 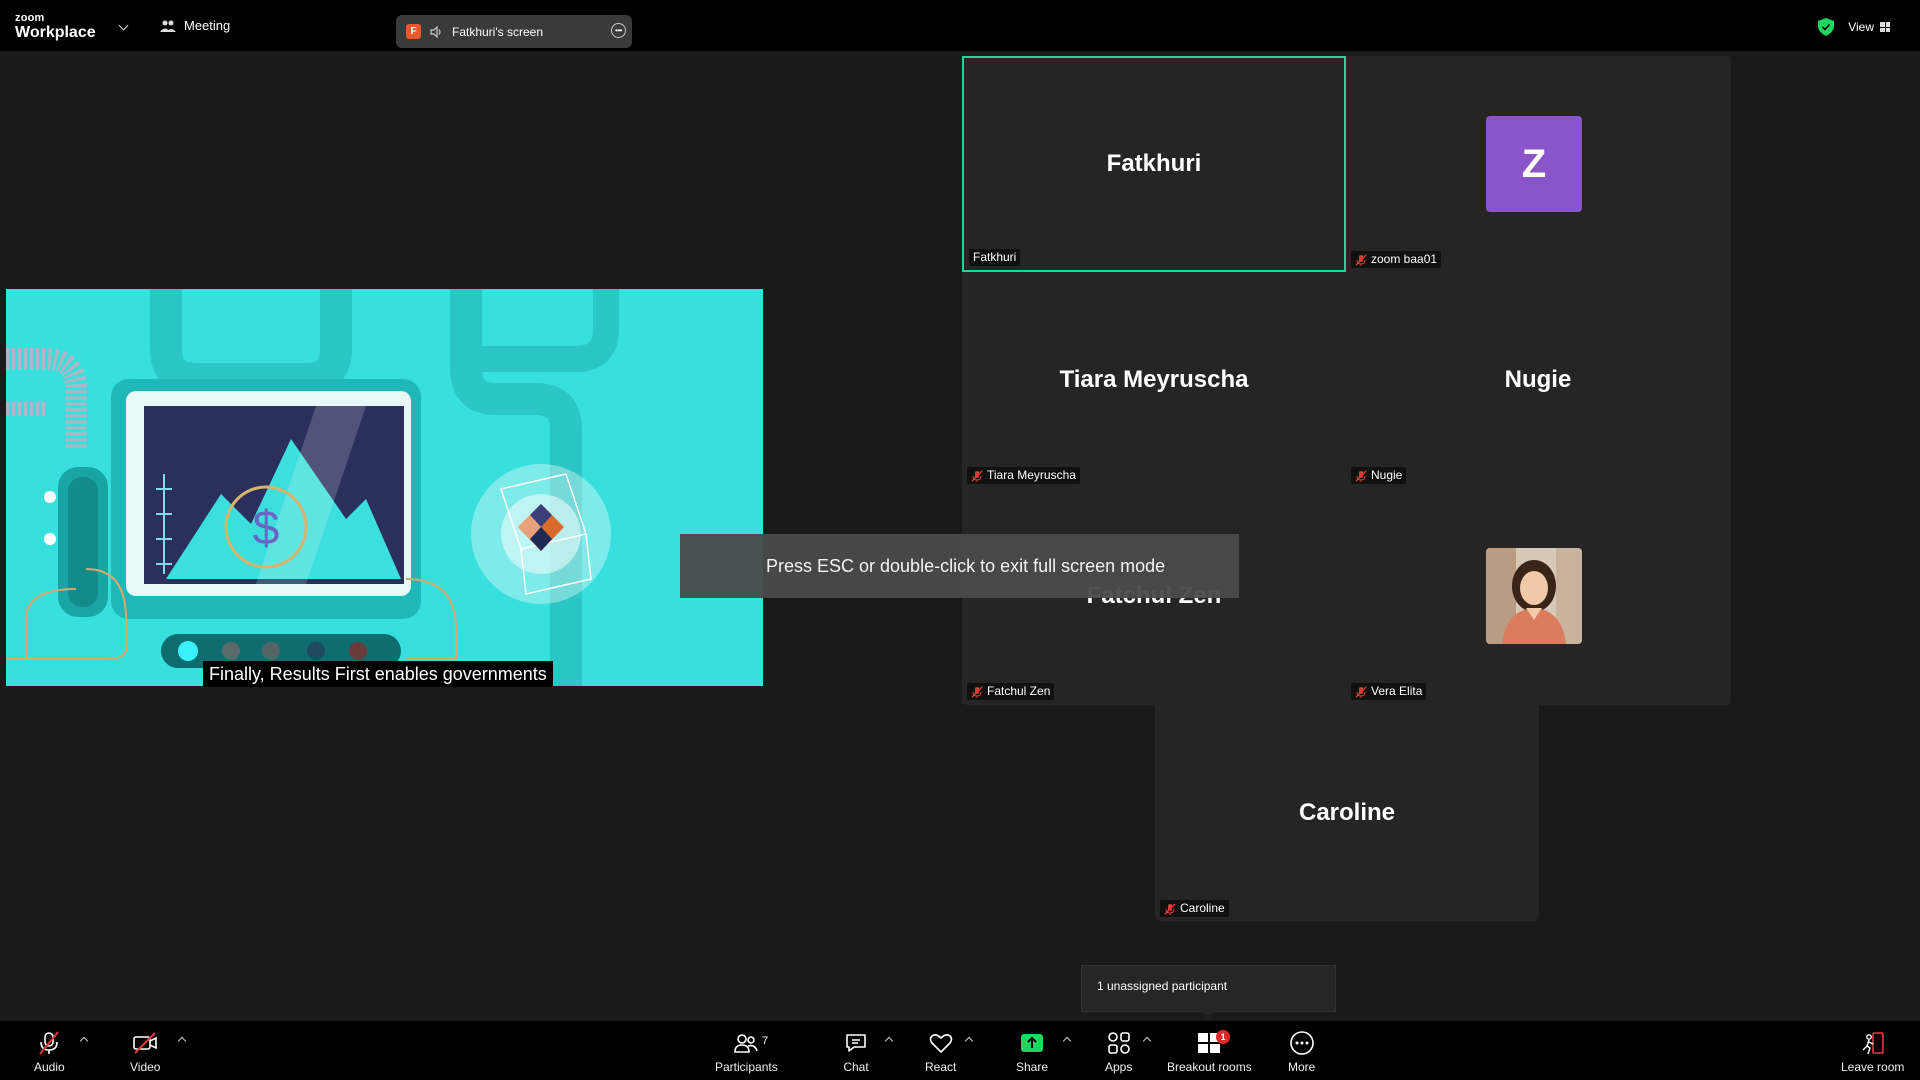 What do you see at coordinates (123, 25) in the screenshot?
I see `chevron-down-icon` at bounding box center [123, 25].